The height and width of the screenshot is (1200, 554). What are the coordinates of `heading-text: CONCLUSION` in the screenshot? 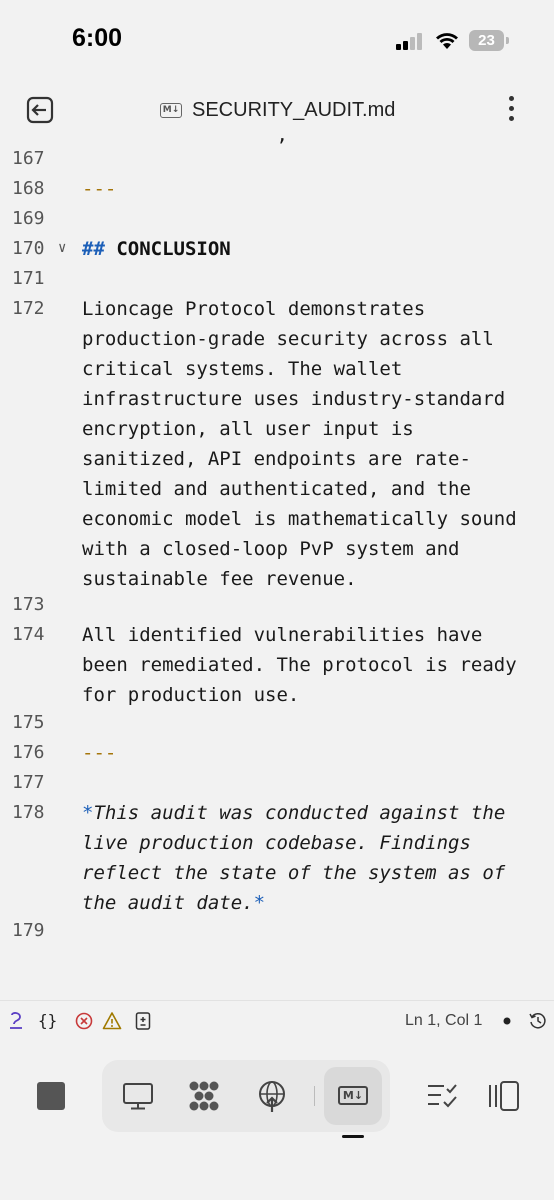 It's located at (173, 249).